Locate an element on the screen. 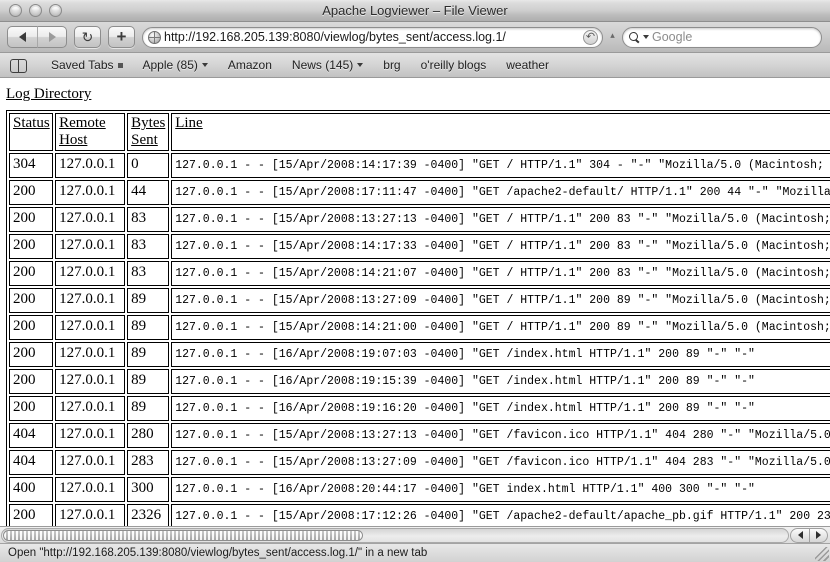 This screenshot has height=562, width=830. bookmark-news: News (145) is located at coordinates (327, 65).